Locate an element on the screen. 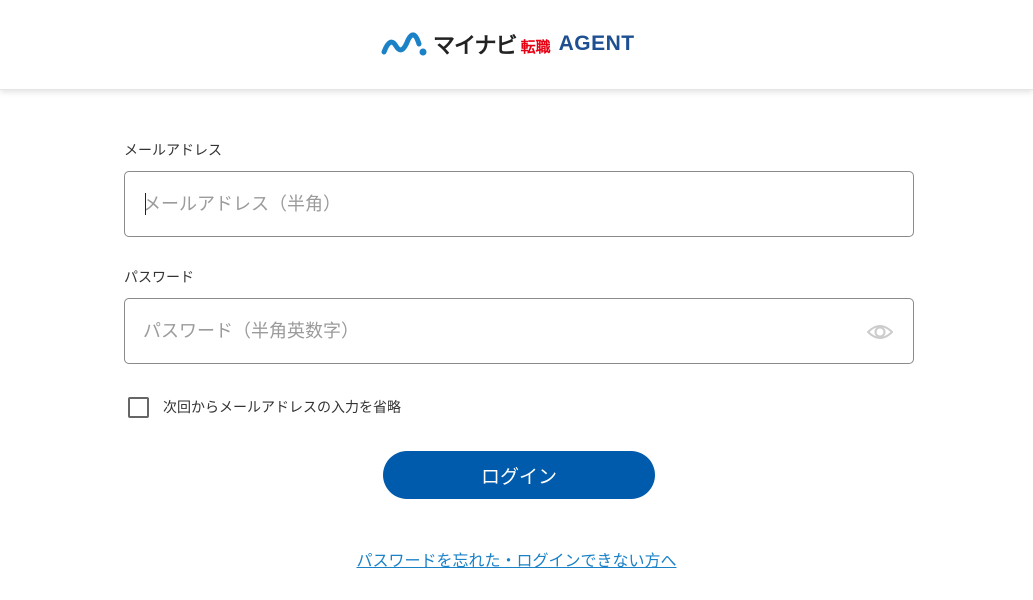  eye-icon is located at coordinates (880, 332).